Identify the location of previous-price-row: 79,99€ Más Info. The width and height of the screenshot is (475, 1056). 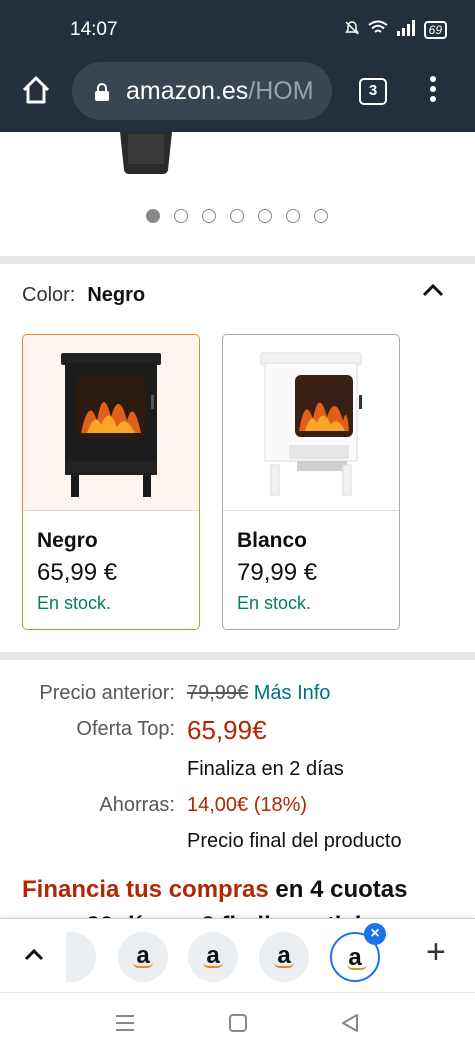
(258, 693).